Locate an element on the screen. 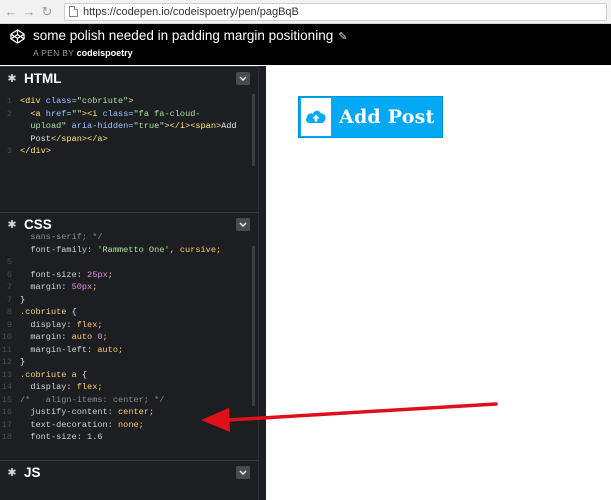 This screenshot has width=611, height=500. line-number: 13 is located at coordinates (6, 374).